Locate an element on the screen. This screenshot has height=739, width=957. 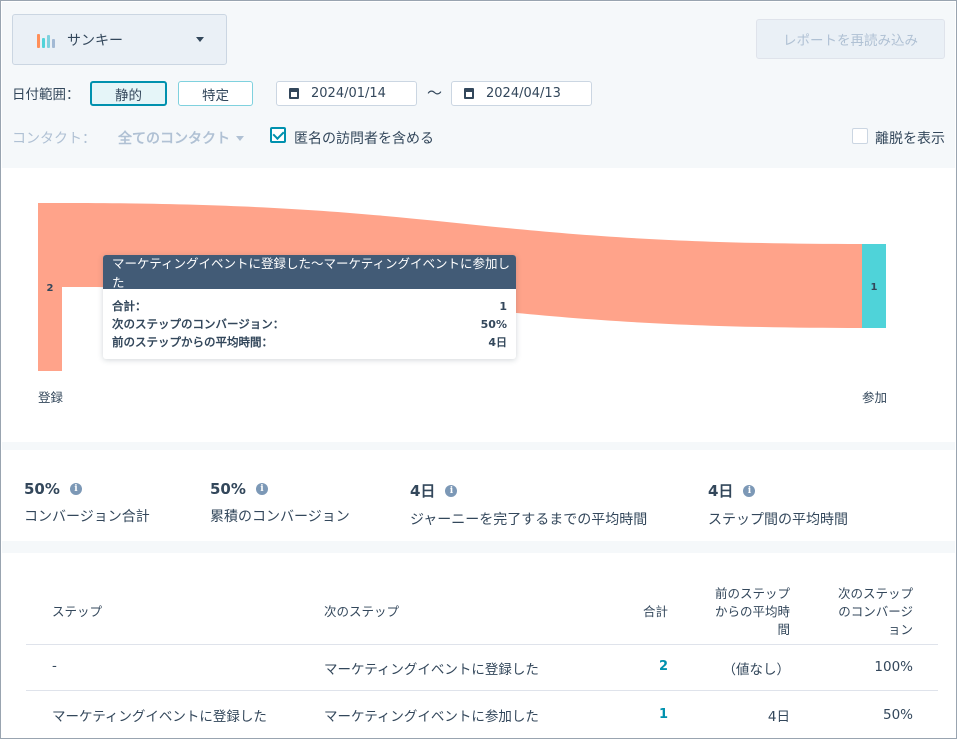
date-mode-static-button: 静的 is located at coordinates (128, 93).